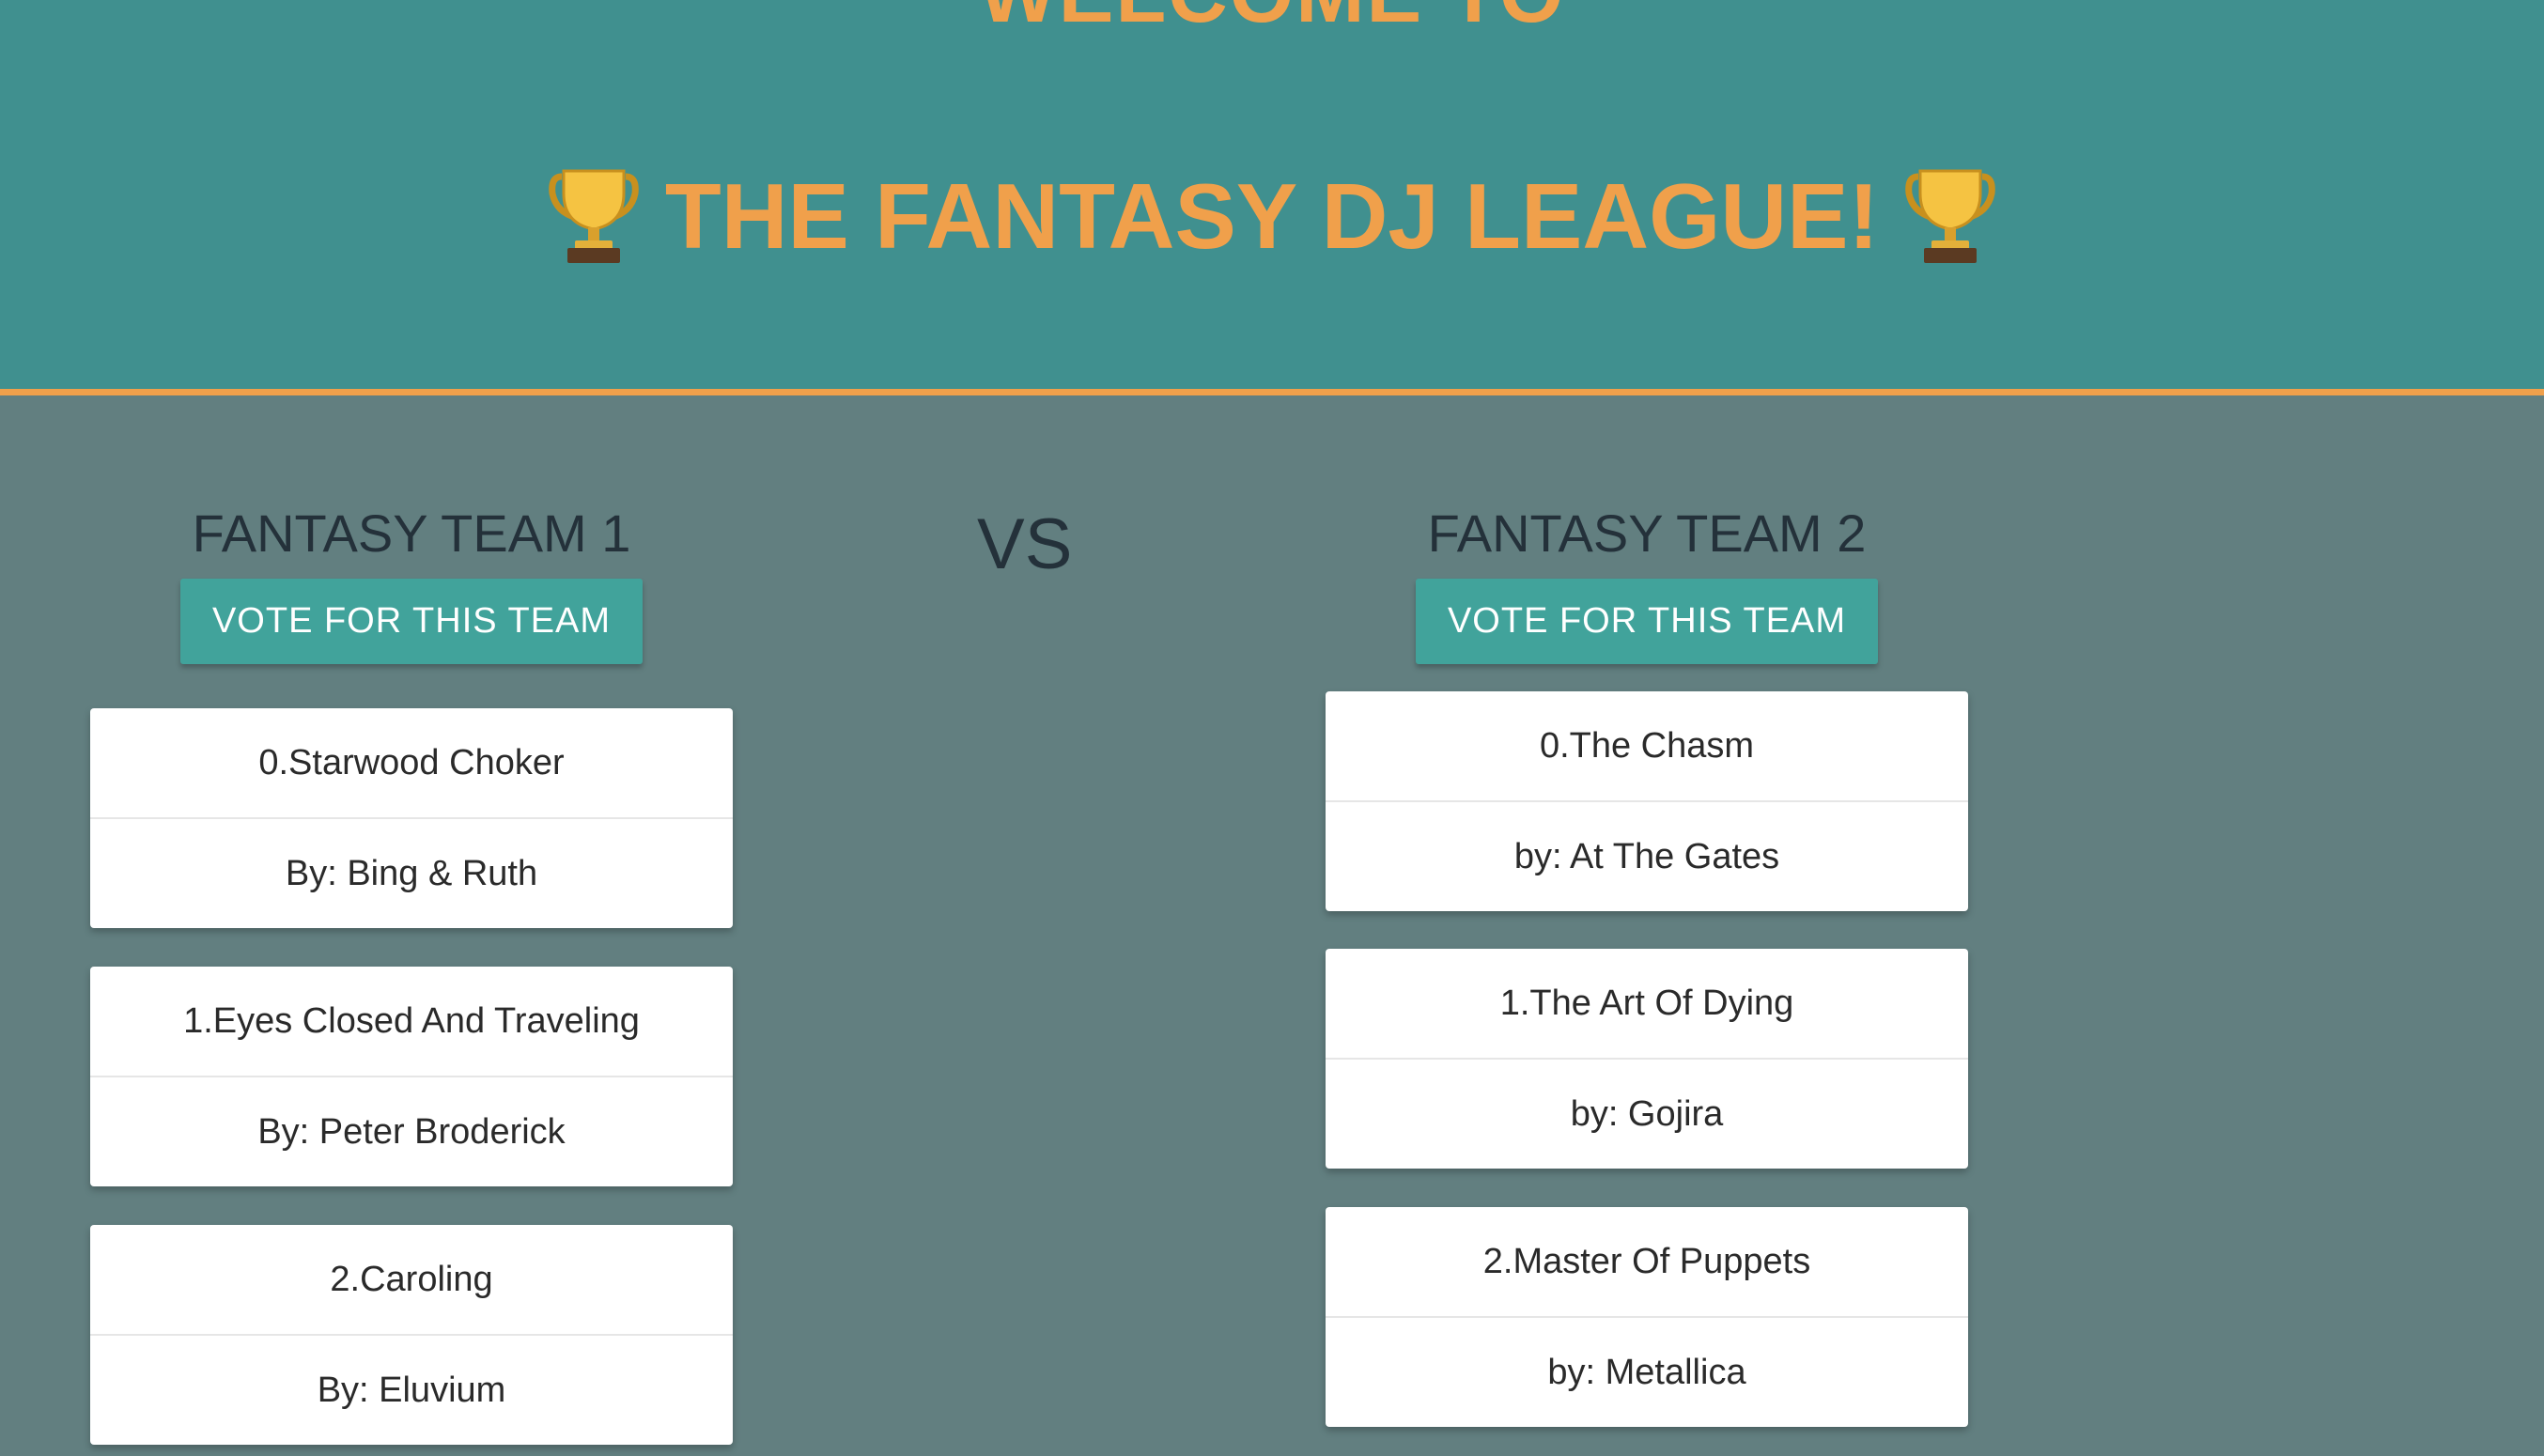 This screenshot has width=2544, height=1456. I want to click on song-card: 1.The Art Of Dying by: Gojira, so click(1647, 1059).